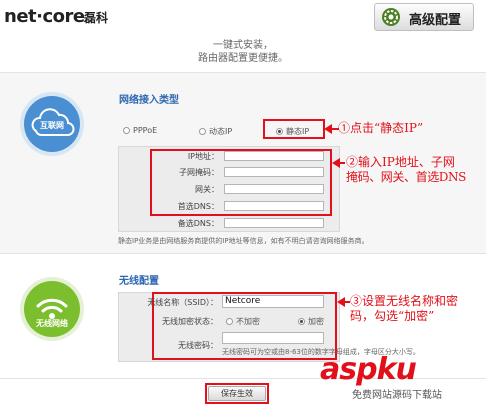 The image size is (486, 408). I want to click on primary-dns-input, so click(274, 206).